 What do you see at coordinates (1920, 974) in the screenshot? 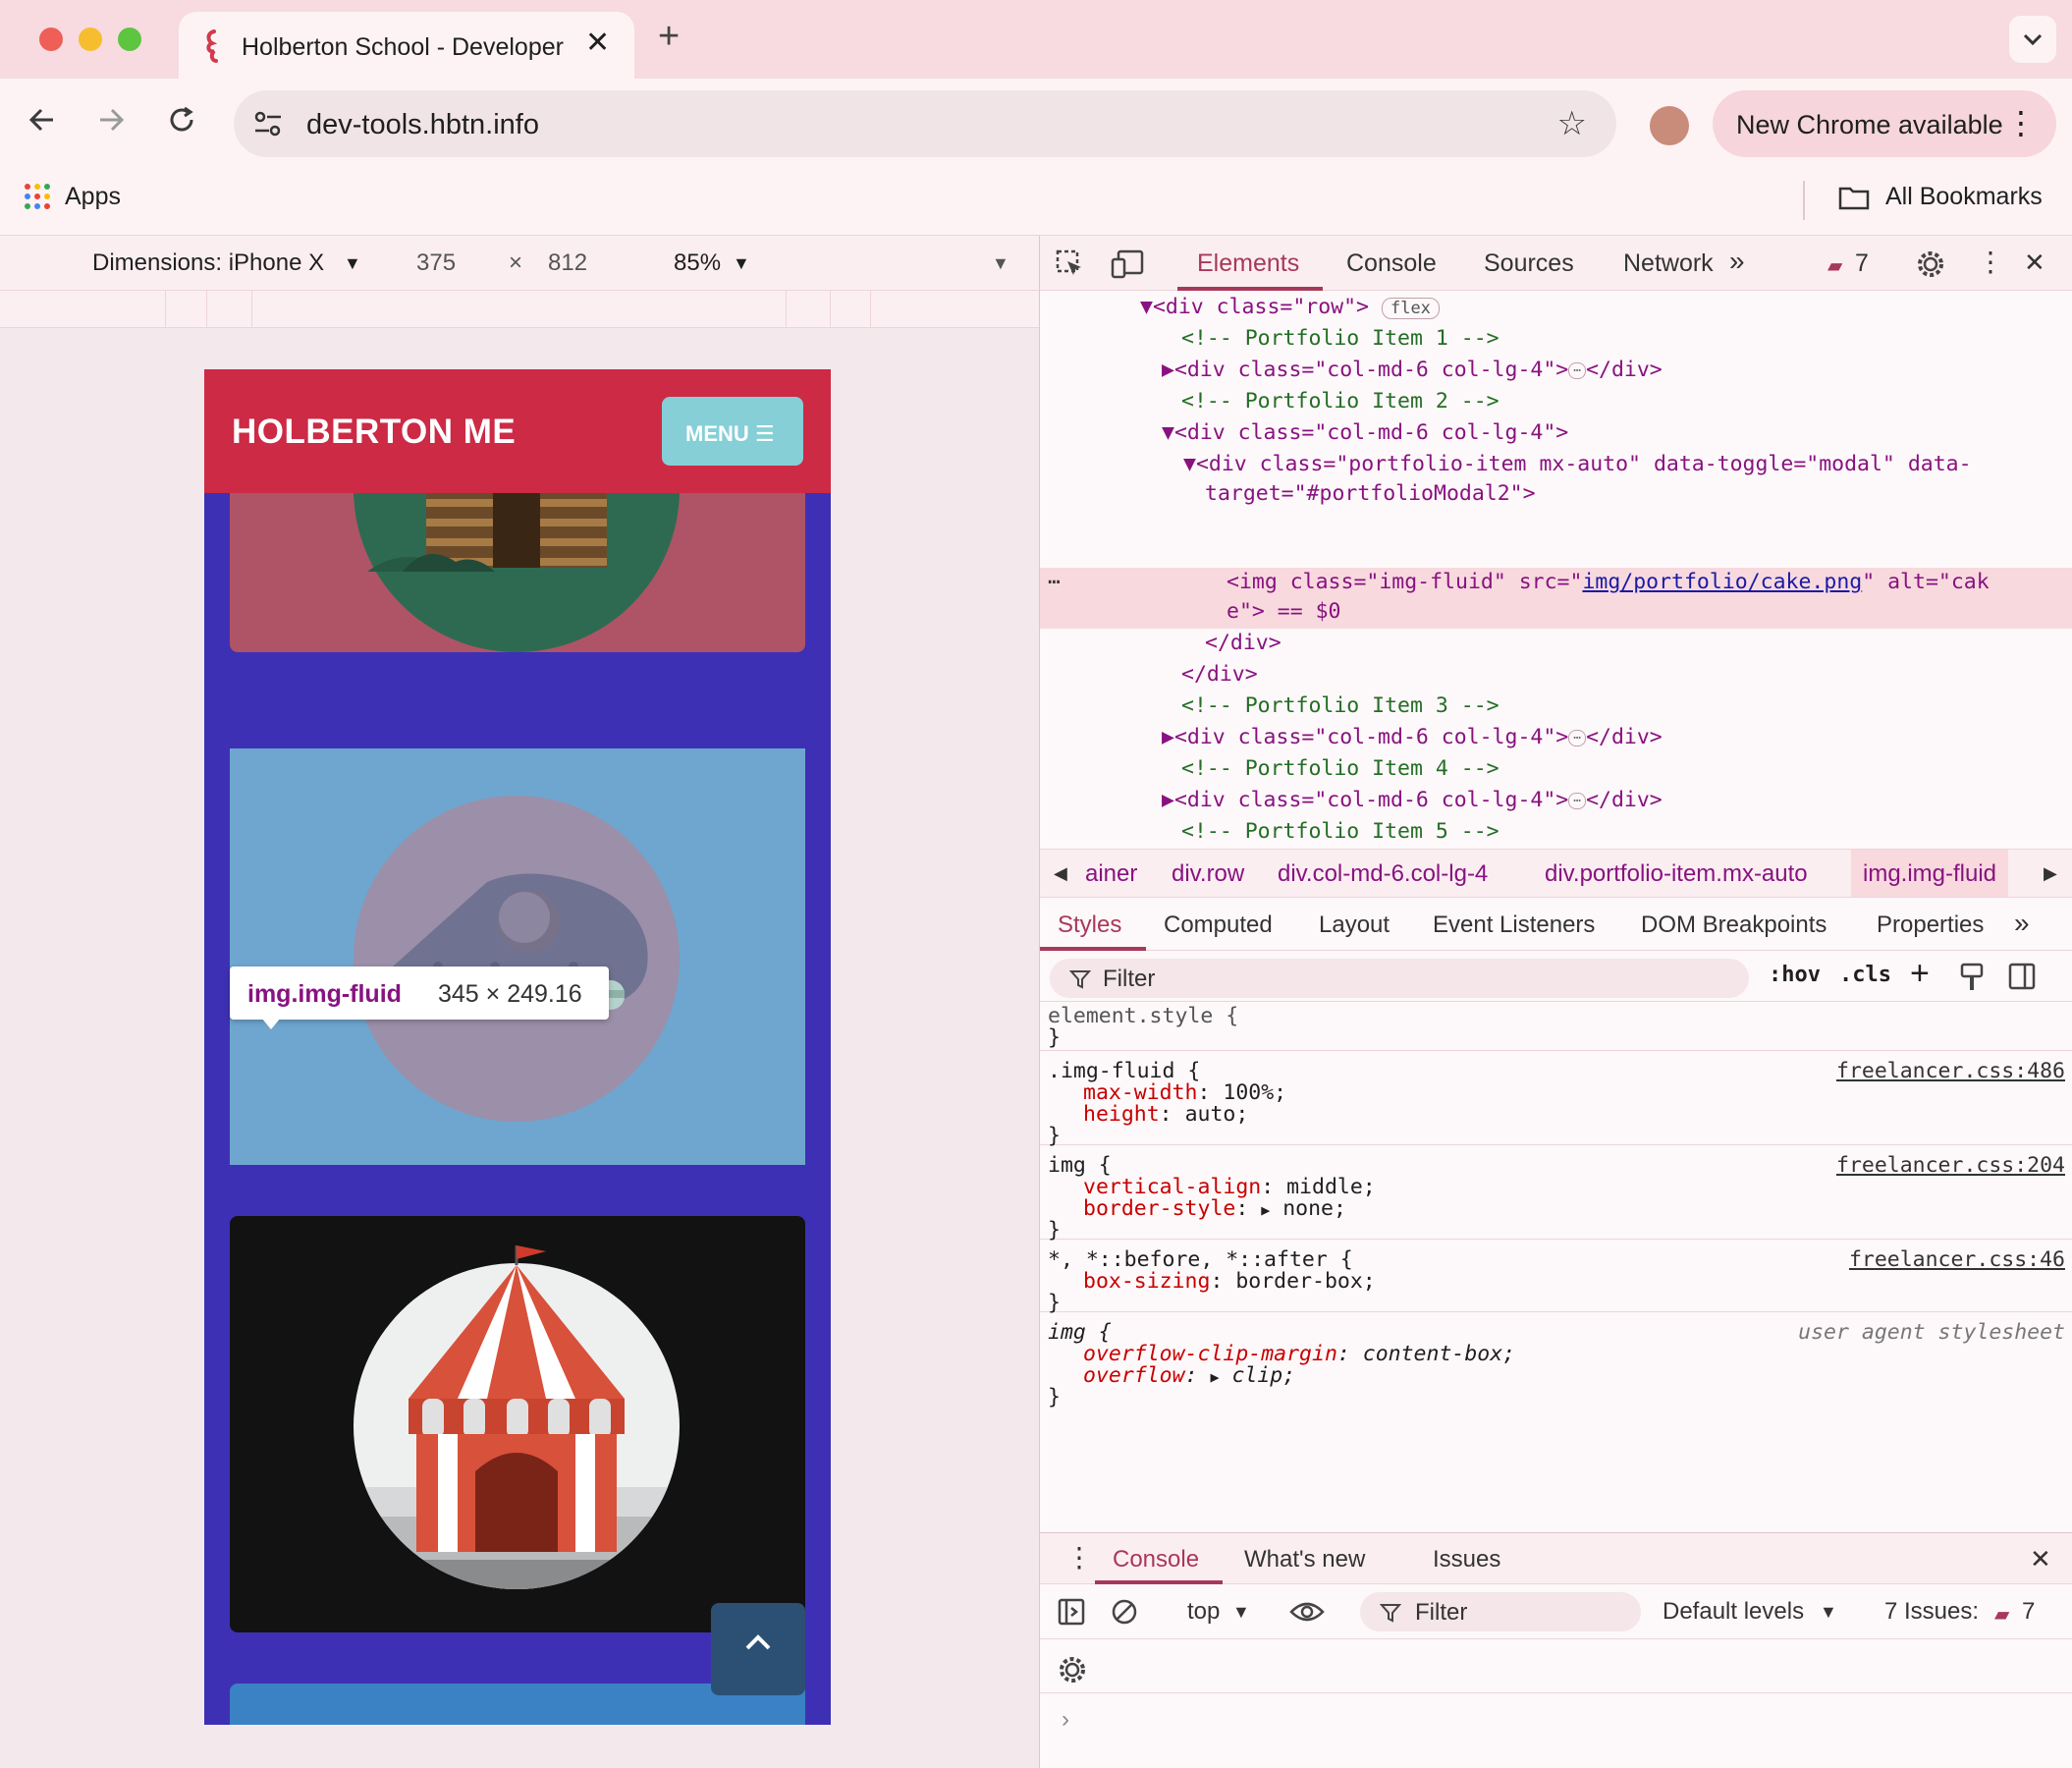
I see `new-style-rule-icon: +` at bounding box center [1920, 974].